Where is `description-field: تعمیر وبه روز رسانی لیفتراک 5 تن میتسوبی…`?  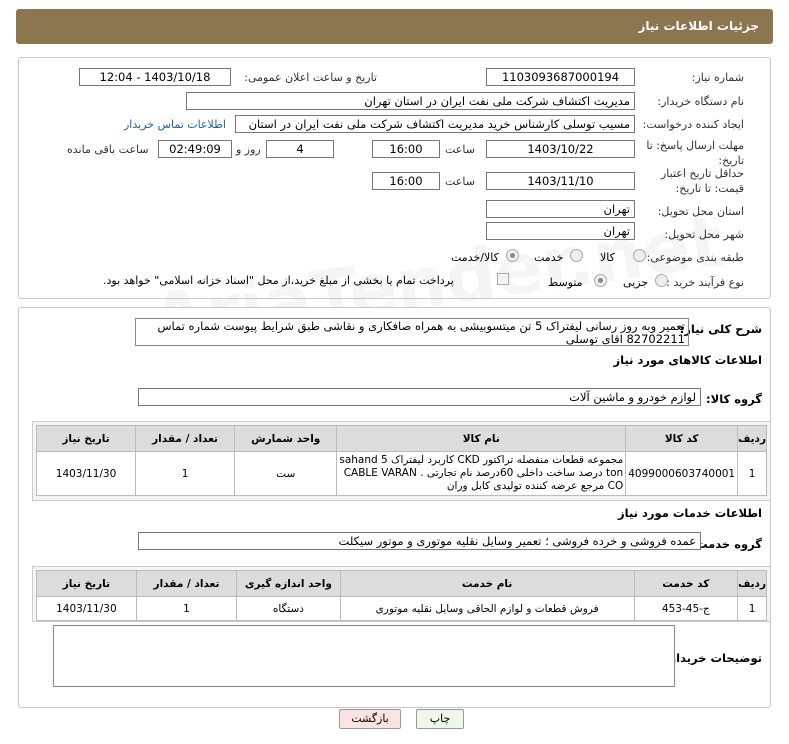
description-field: تعمیر وبه روز رسانی لیفتراک 5 تن میتسوبی… is located at coordinates (412, 332).